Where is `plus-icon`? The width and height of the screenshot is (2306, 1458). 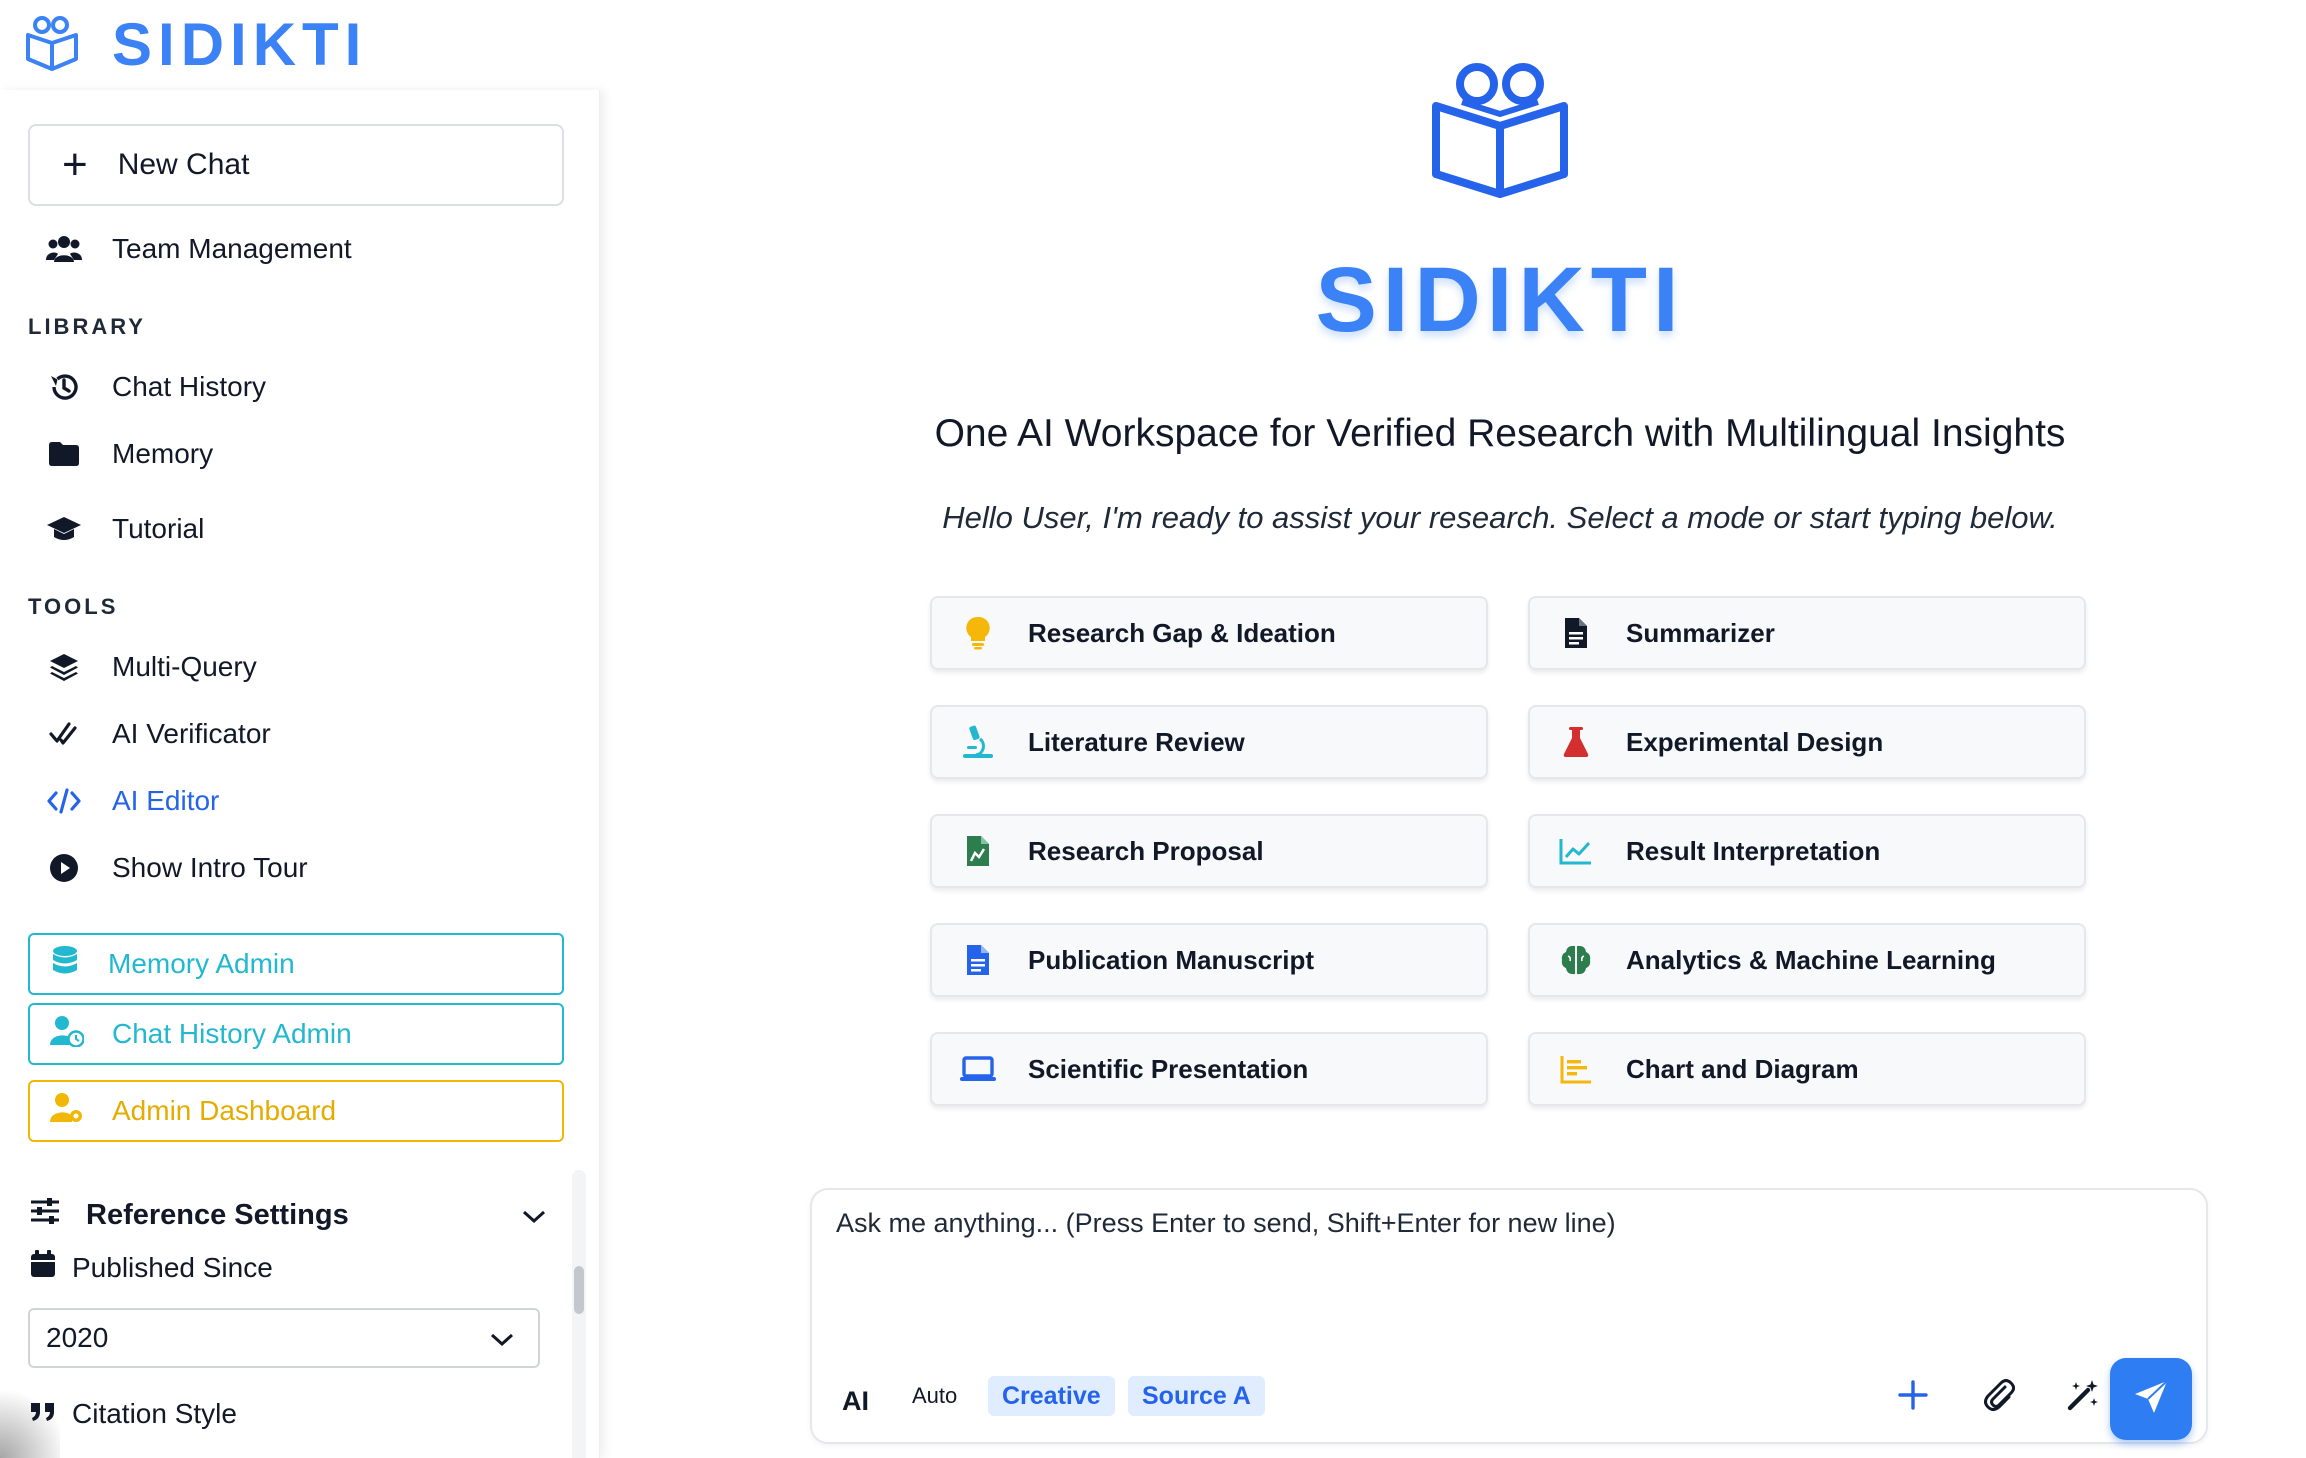
plus-icon is located at coordinates (1913, 1397).